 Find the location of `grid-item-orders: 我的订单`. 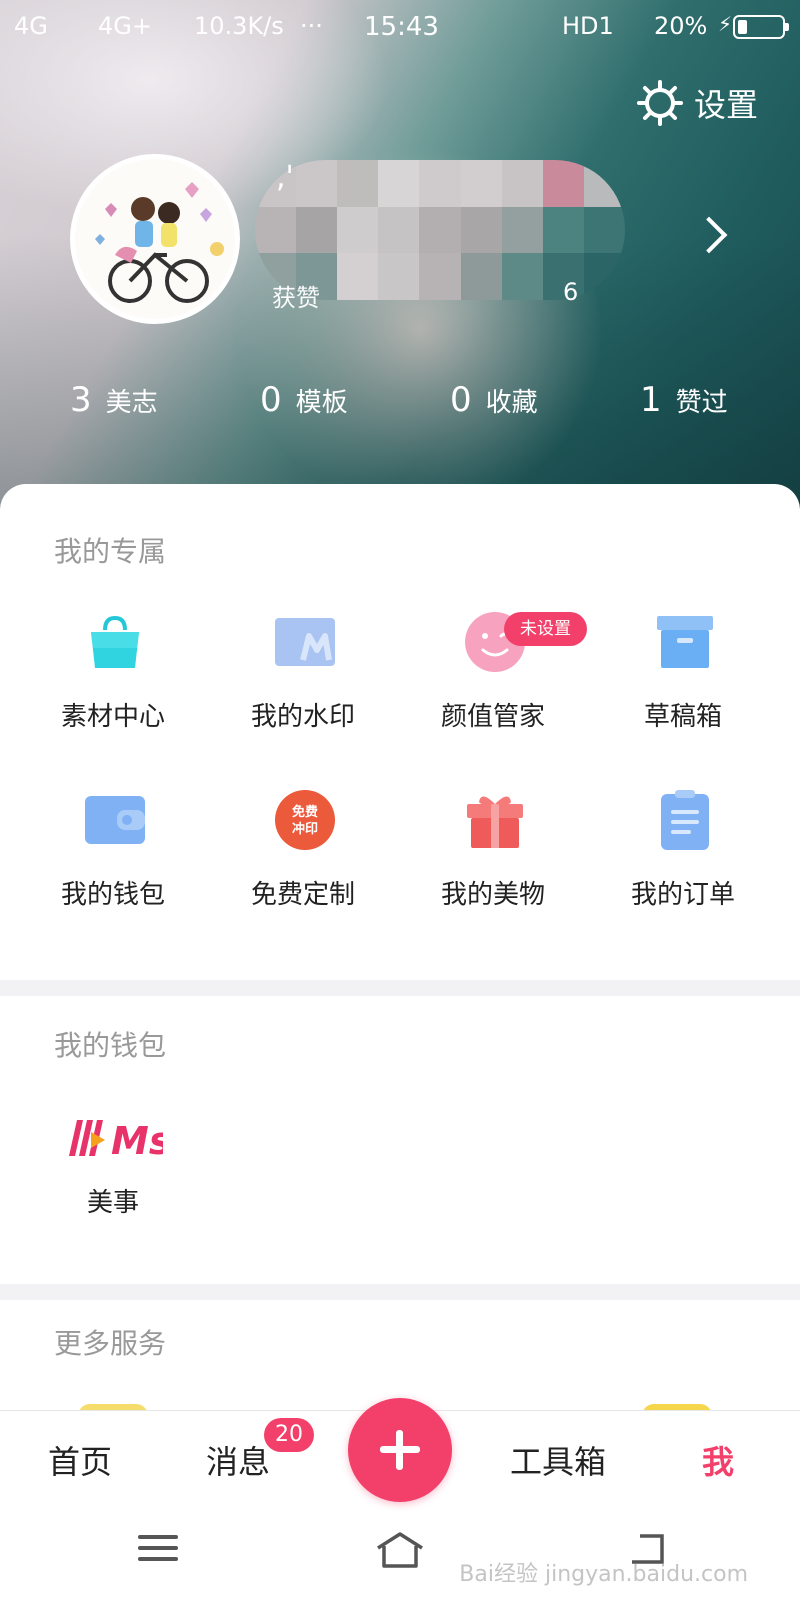

grid-item-orders: 我的订单 is located at coordinates (683, 853).